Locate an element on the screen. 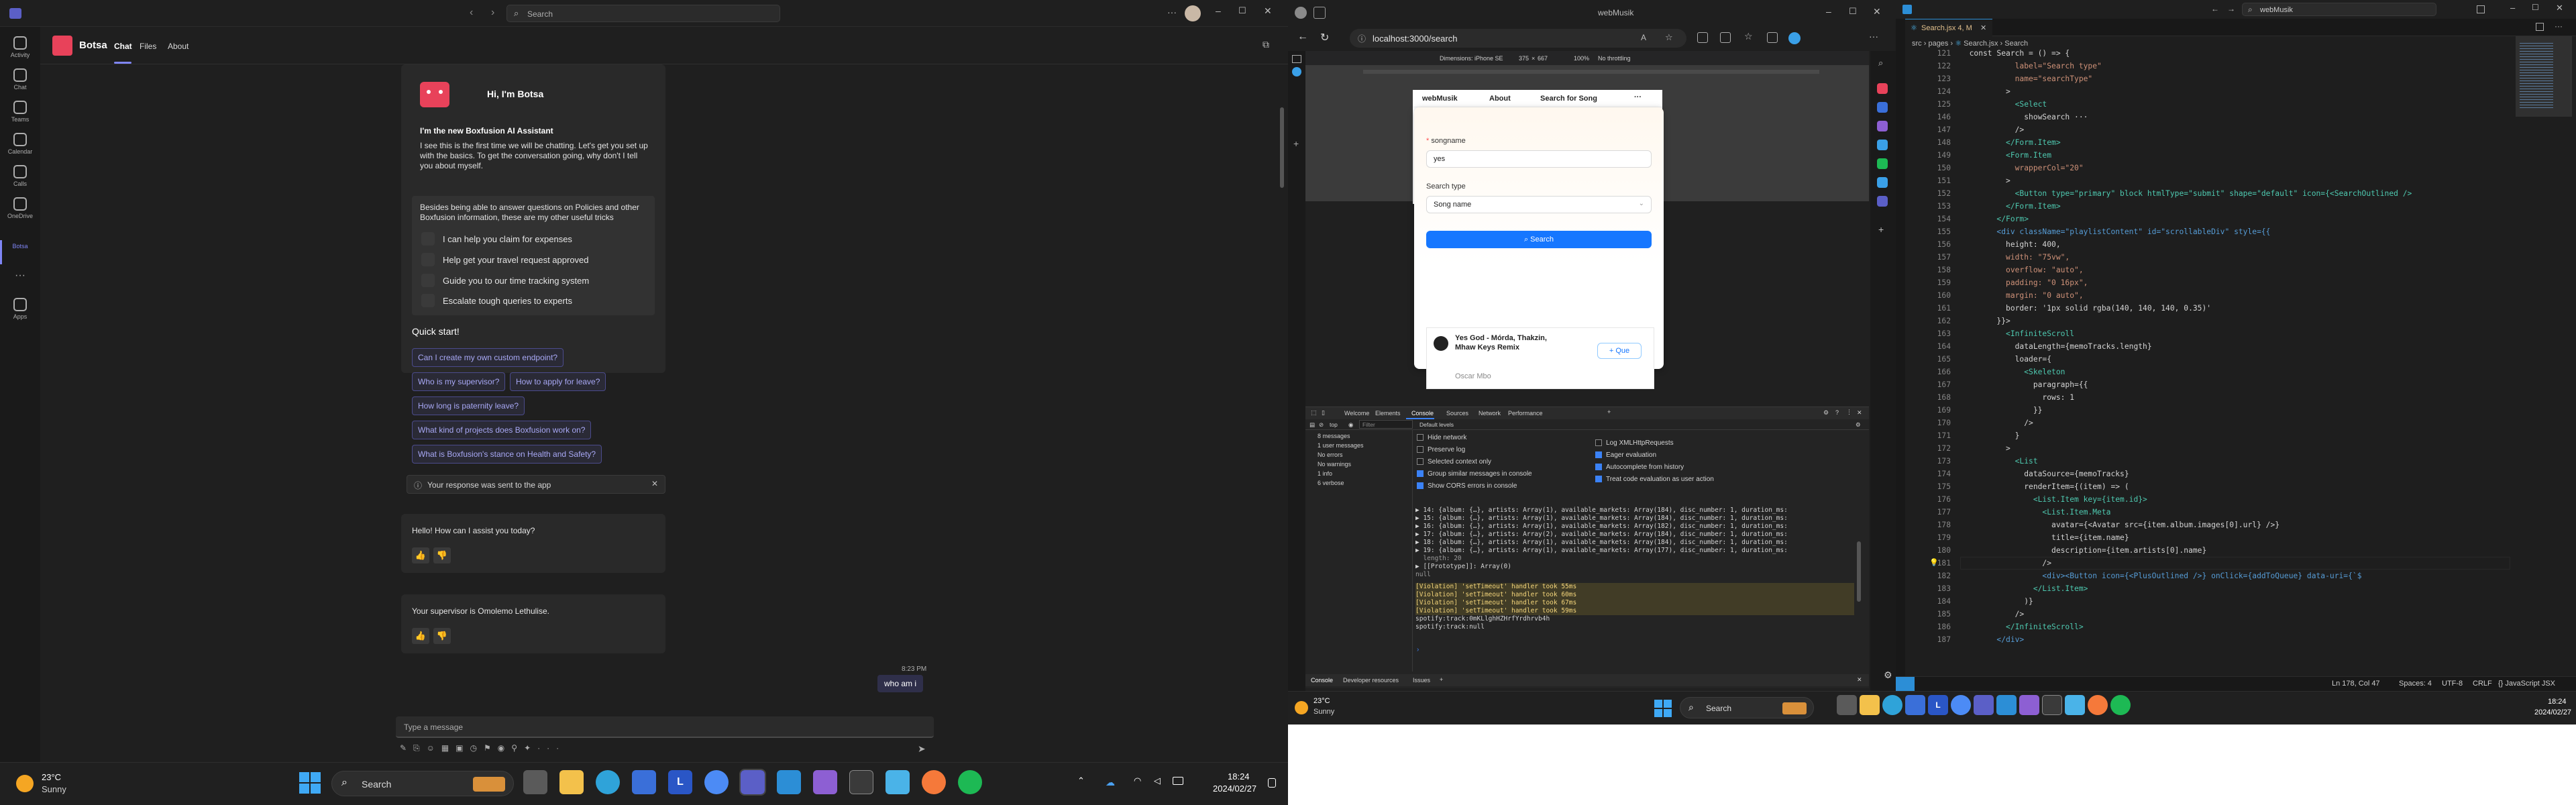 The width and height of the screenshot is (2576, 805). code-line: }} is located at coordinates (2235, 410).